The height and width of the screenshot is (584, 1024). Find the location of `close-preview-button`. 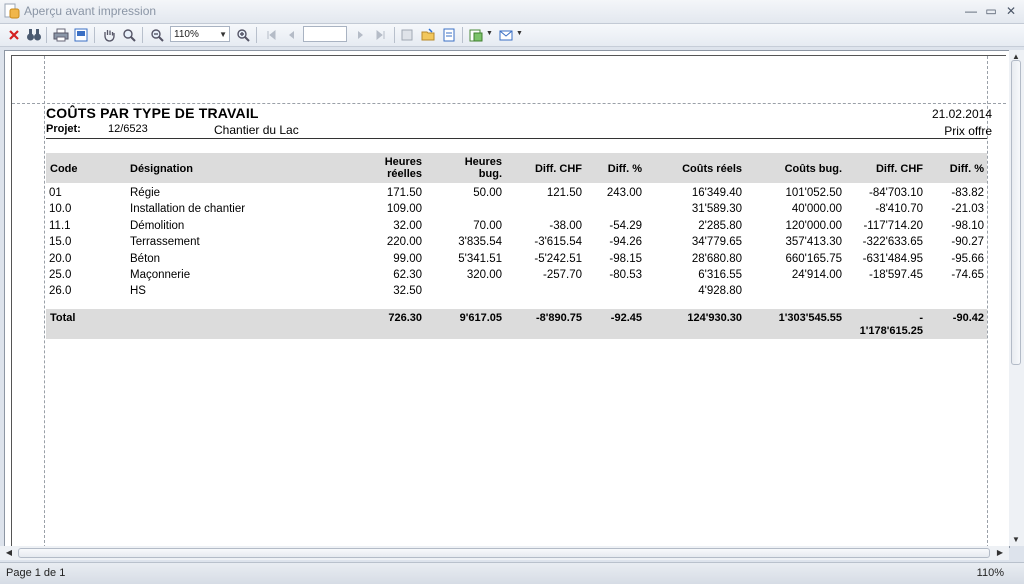

close-preview-button is located at coordinates (14, 35).